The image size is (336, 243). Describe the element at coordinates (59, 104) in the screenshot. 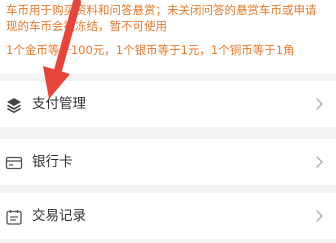

I see `menu-item-label: 支付管理` at that location.